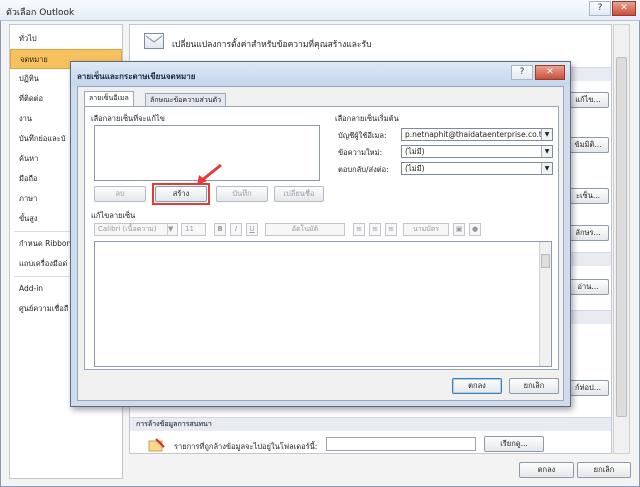 The height and width of the screenshot is (487, 640). Describe the element at coordinates (546, 470) in the screenshot. I see `ok-button: ตกลง` at that location.